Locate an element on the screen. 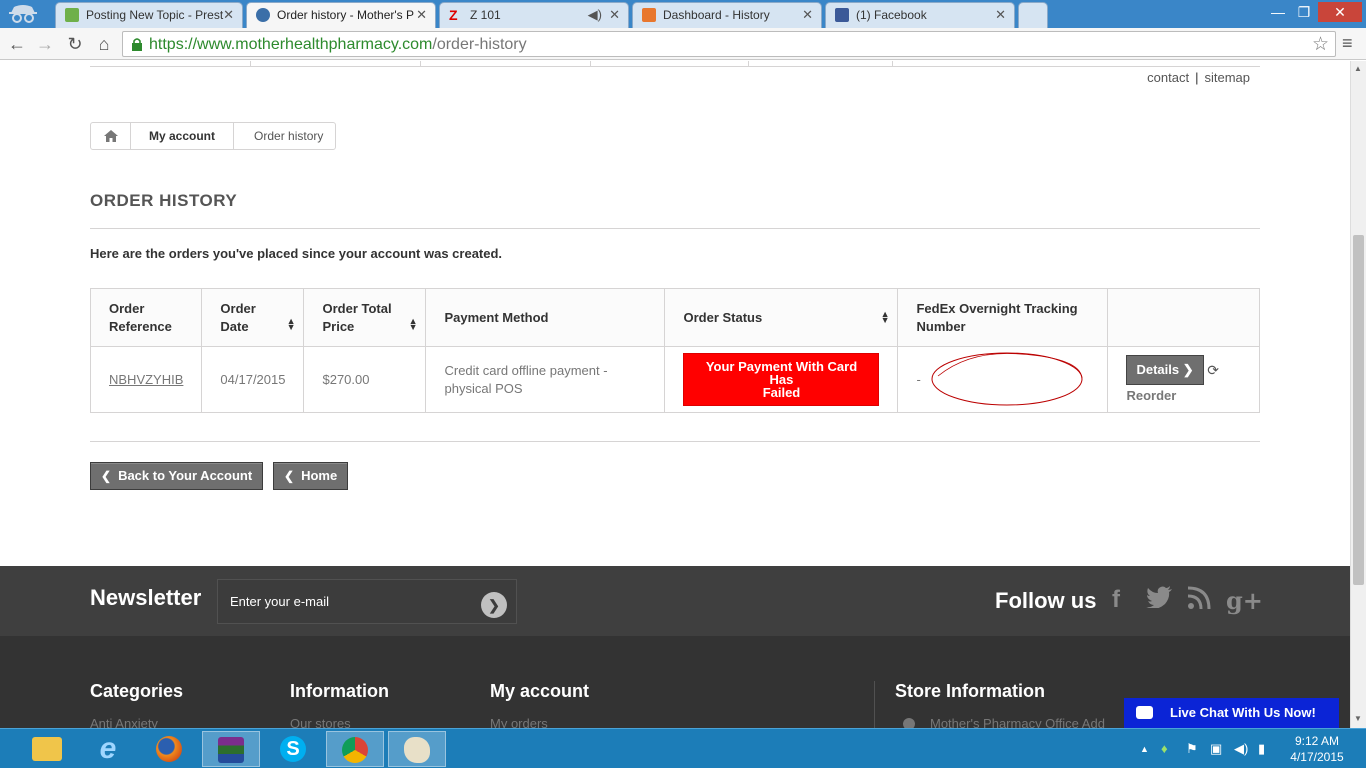 The height and width of the screenshot is (768, 1366). back-to-account-button: ❮ Back to Your Account is located at coordinates (177, 476).